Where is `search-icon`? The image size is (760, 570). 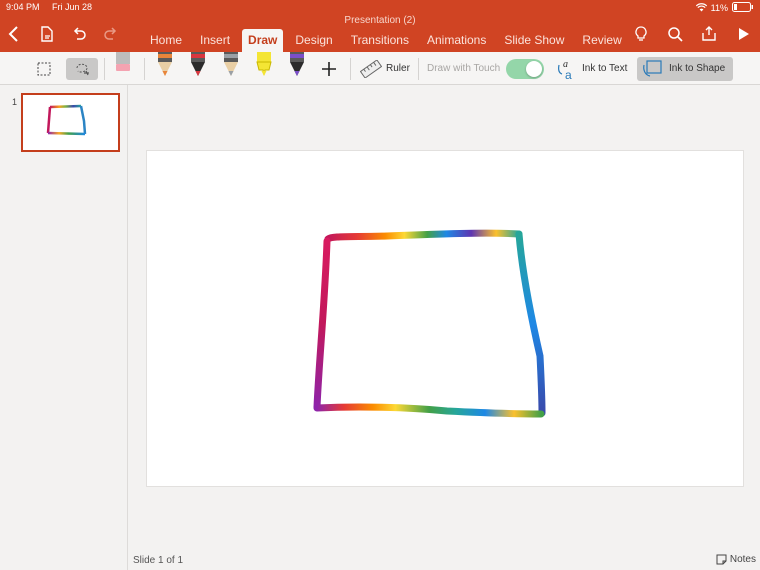
search-icon is located at coordinates (675, 34).